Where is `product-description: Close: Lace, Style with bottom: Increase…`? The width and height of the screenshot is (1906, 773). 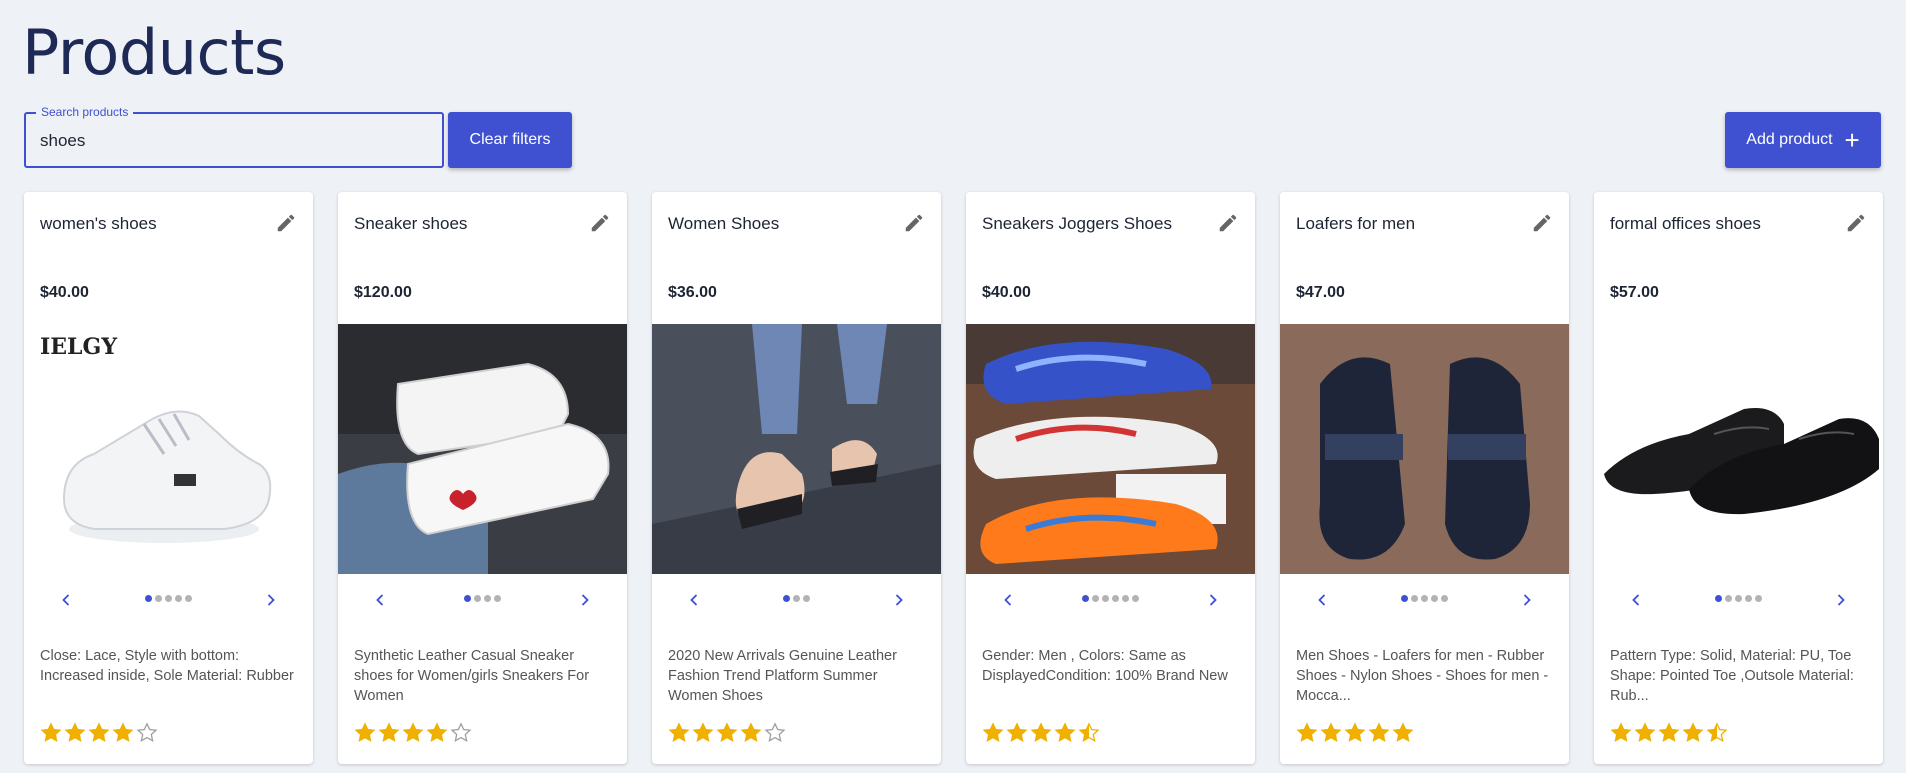
product-description: Close: Lace, Style with bottom: Increase… is located at coordinates (167, 666).